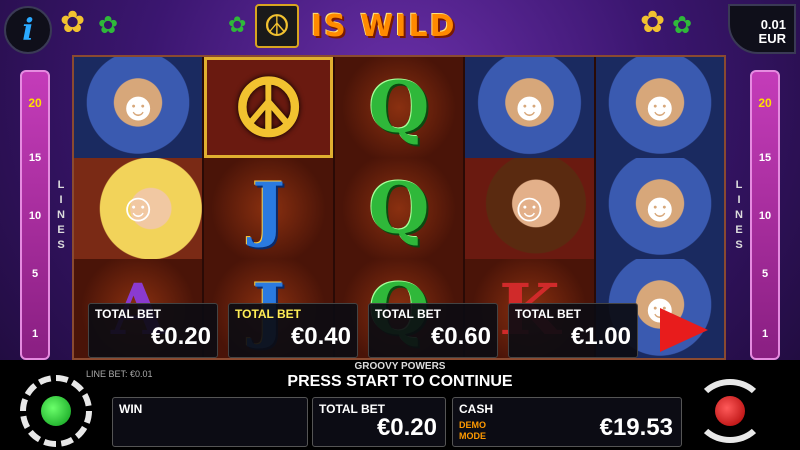 Image resolution: width=800 pixels, height=450 pixels. What do you see at coordinates (600, 336) in the screenshot?
I see `bet-option-value: €1.00` at bounding box center [600, 336].